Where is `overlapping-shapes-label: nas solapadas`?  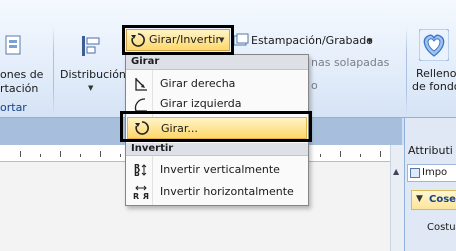 overlapping-shapes-label: nas solapadas is located at coordinates (350, 62).